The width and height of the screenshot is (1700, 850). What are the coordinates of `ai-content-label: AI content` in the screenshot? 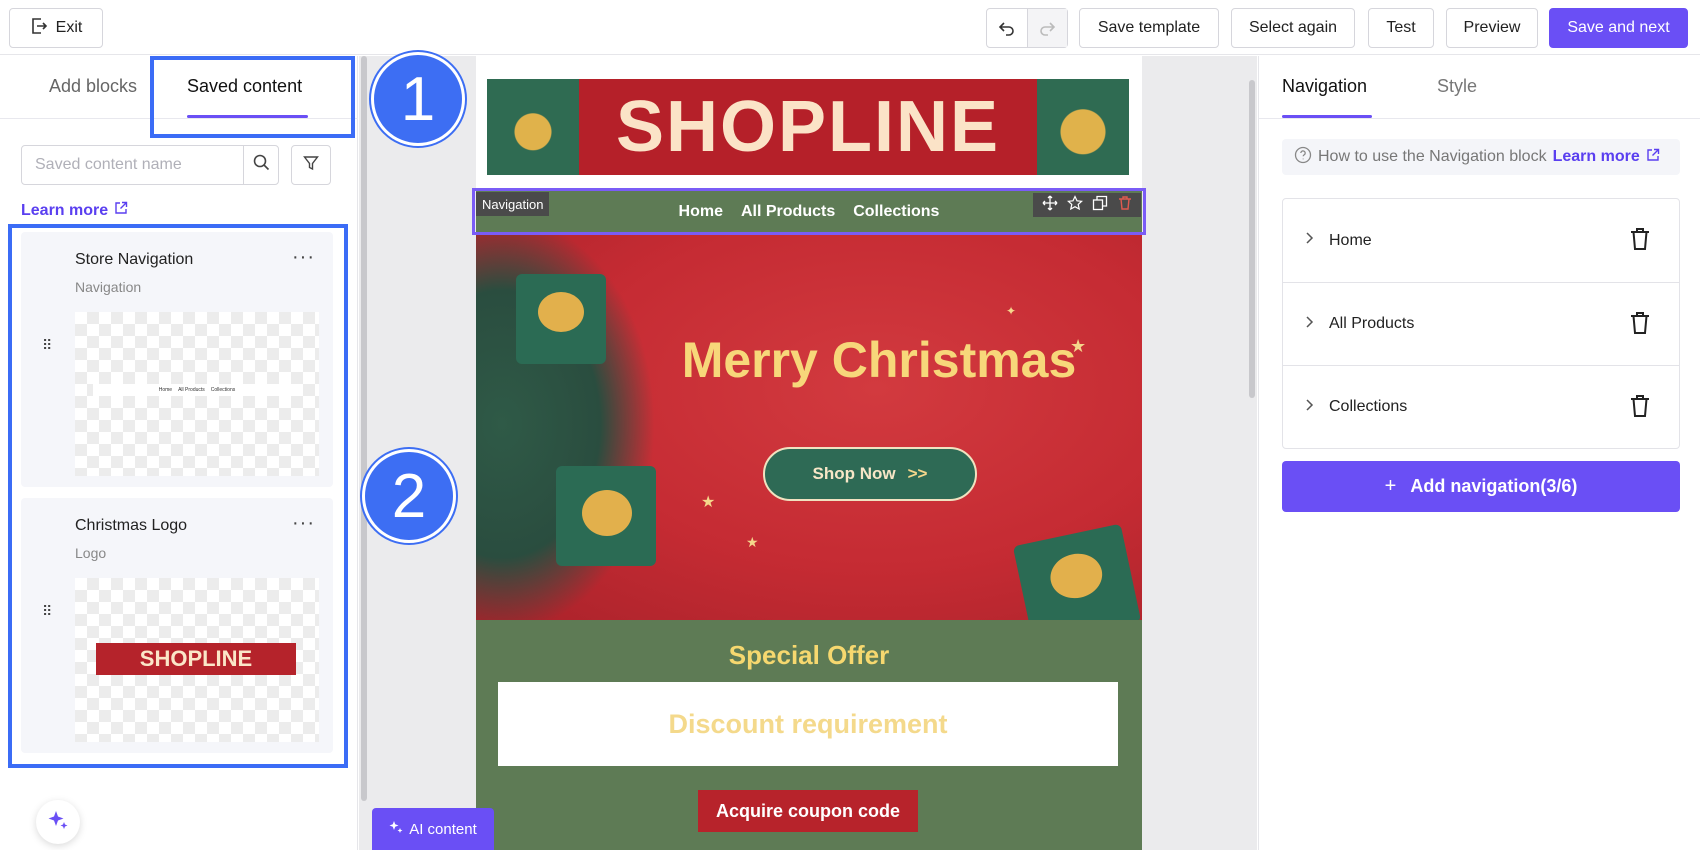 It's located at (443, 829).